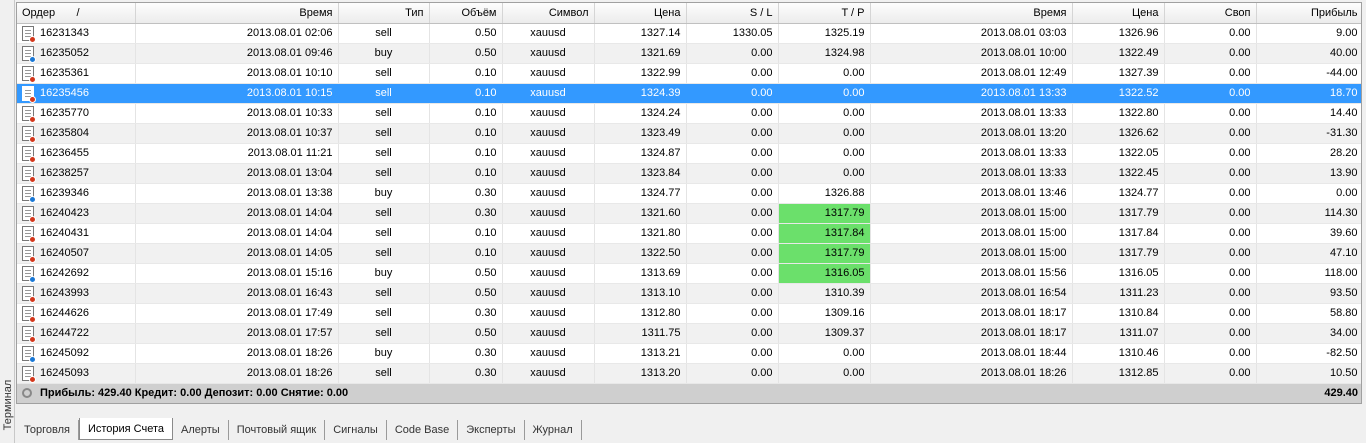 The width and height of the screenshot is (1366, 443). What do you see at coordinates (640, 13) in the screenshot?
I see `col-header-price: Цена` at bounding box center [640, 13].